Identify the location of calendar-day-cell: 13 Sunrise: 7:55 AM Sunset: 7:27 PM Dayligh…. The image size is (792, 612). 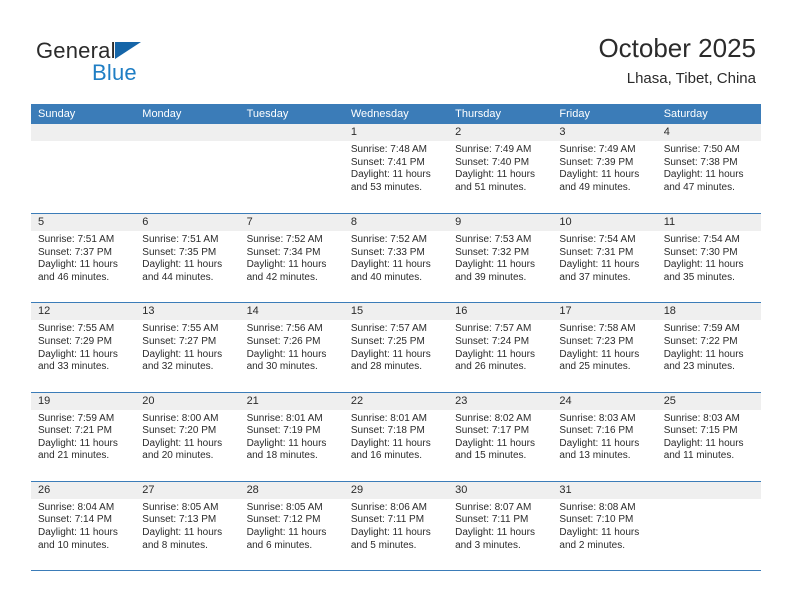
(187, 347).